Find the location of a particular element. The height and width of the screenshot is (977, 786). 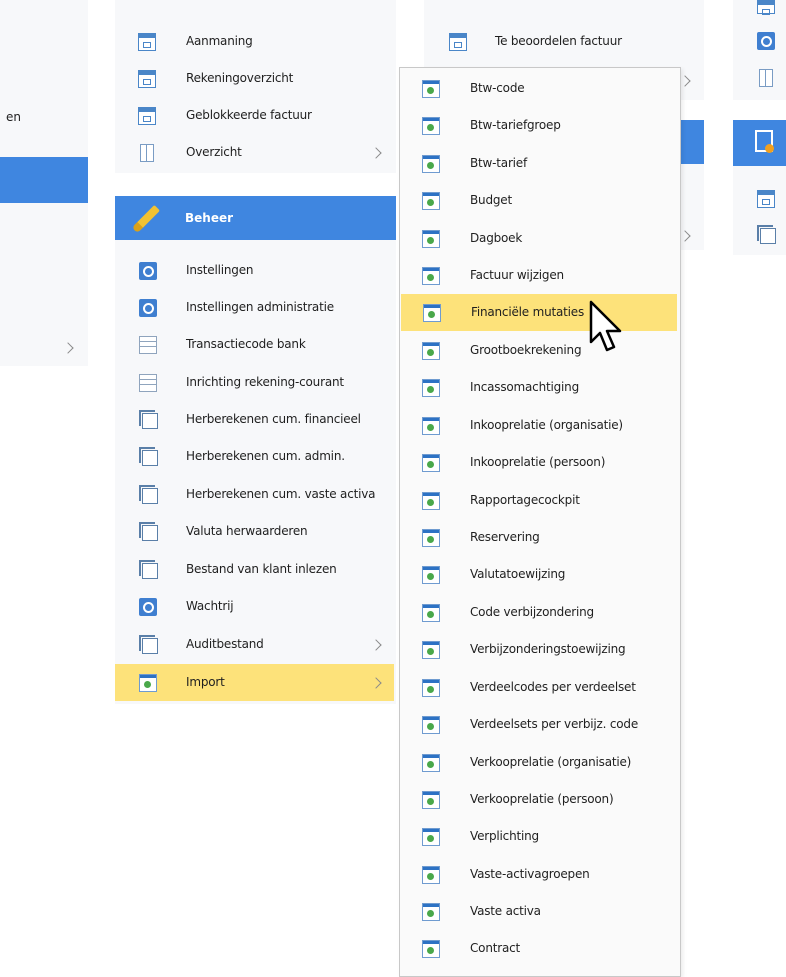

menu-item-aanmaning: Aanmaning is located at coordinates (255, 41).